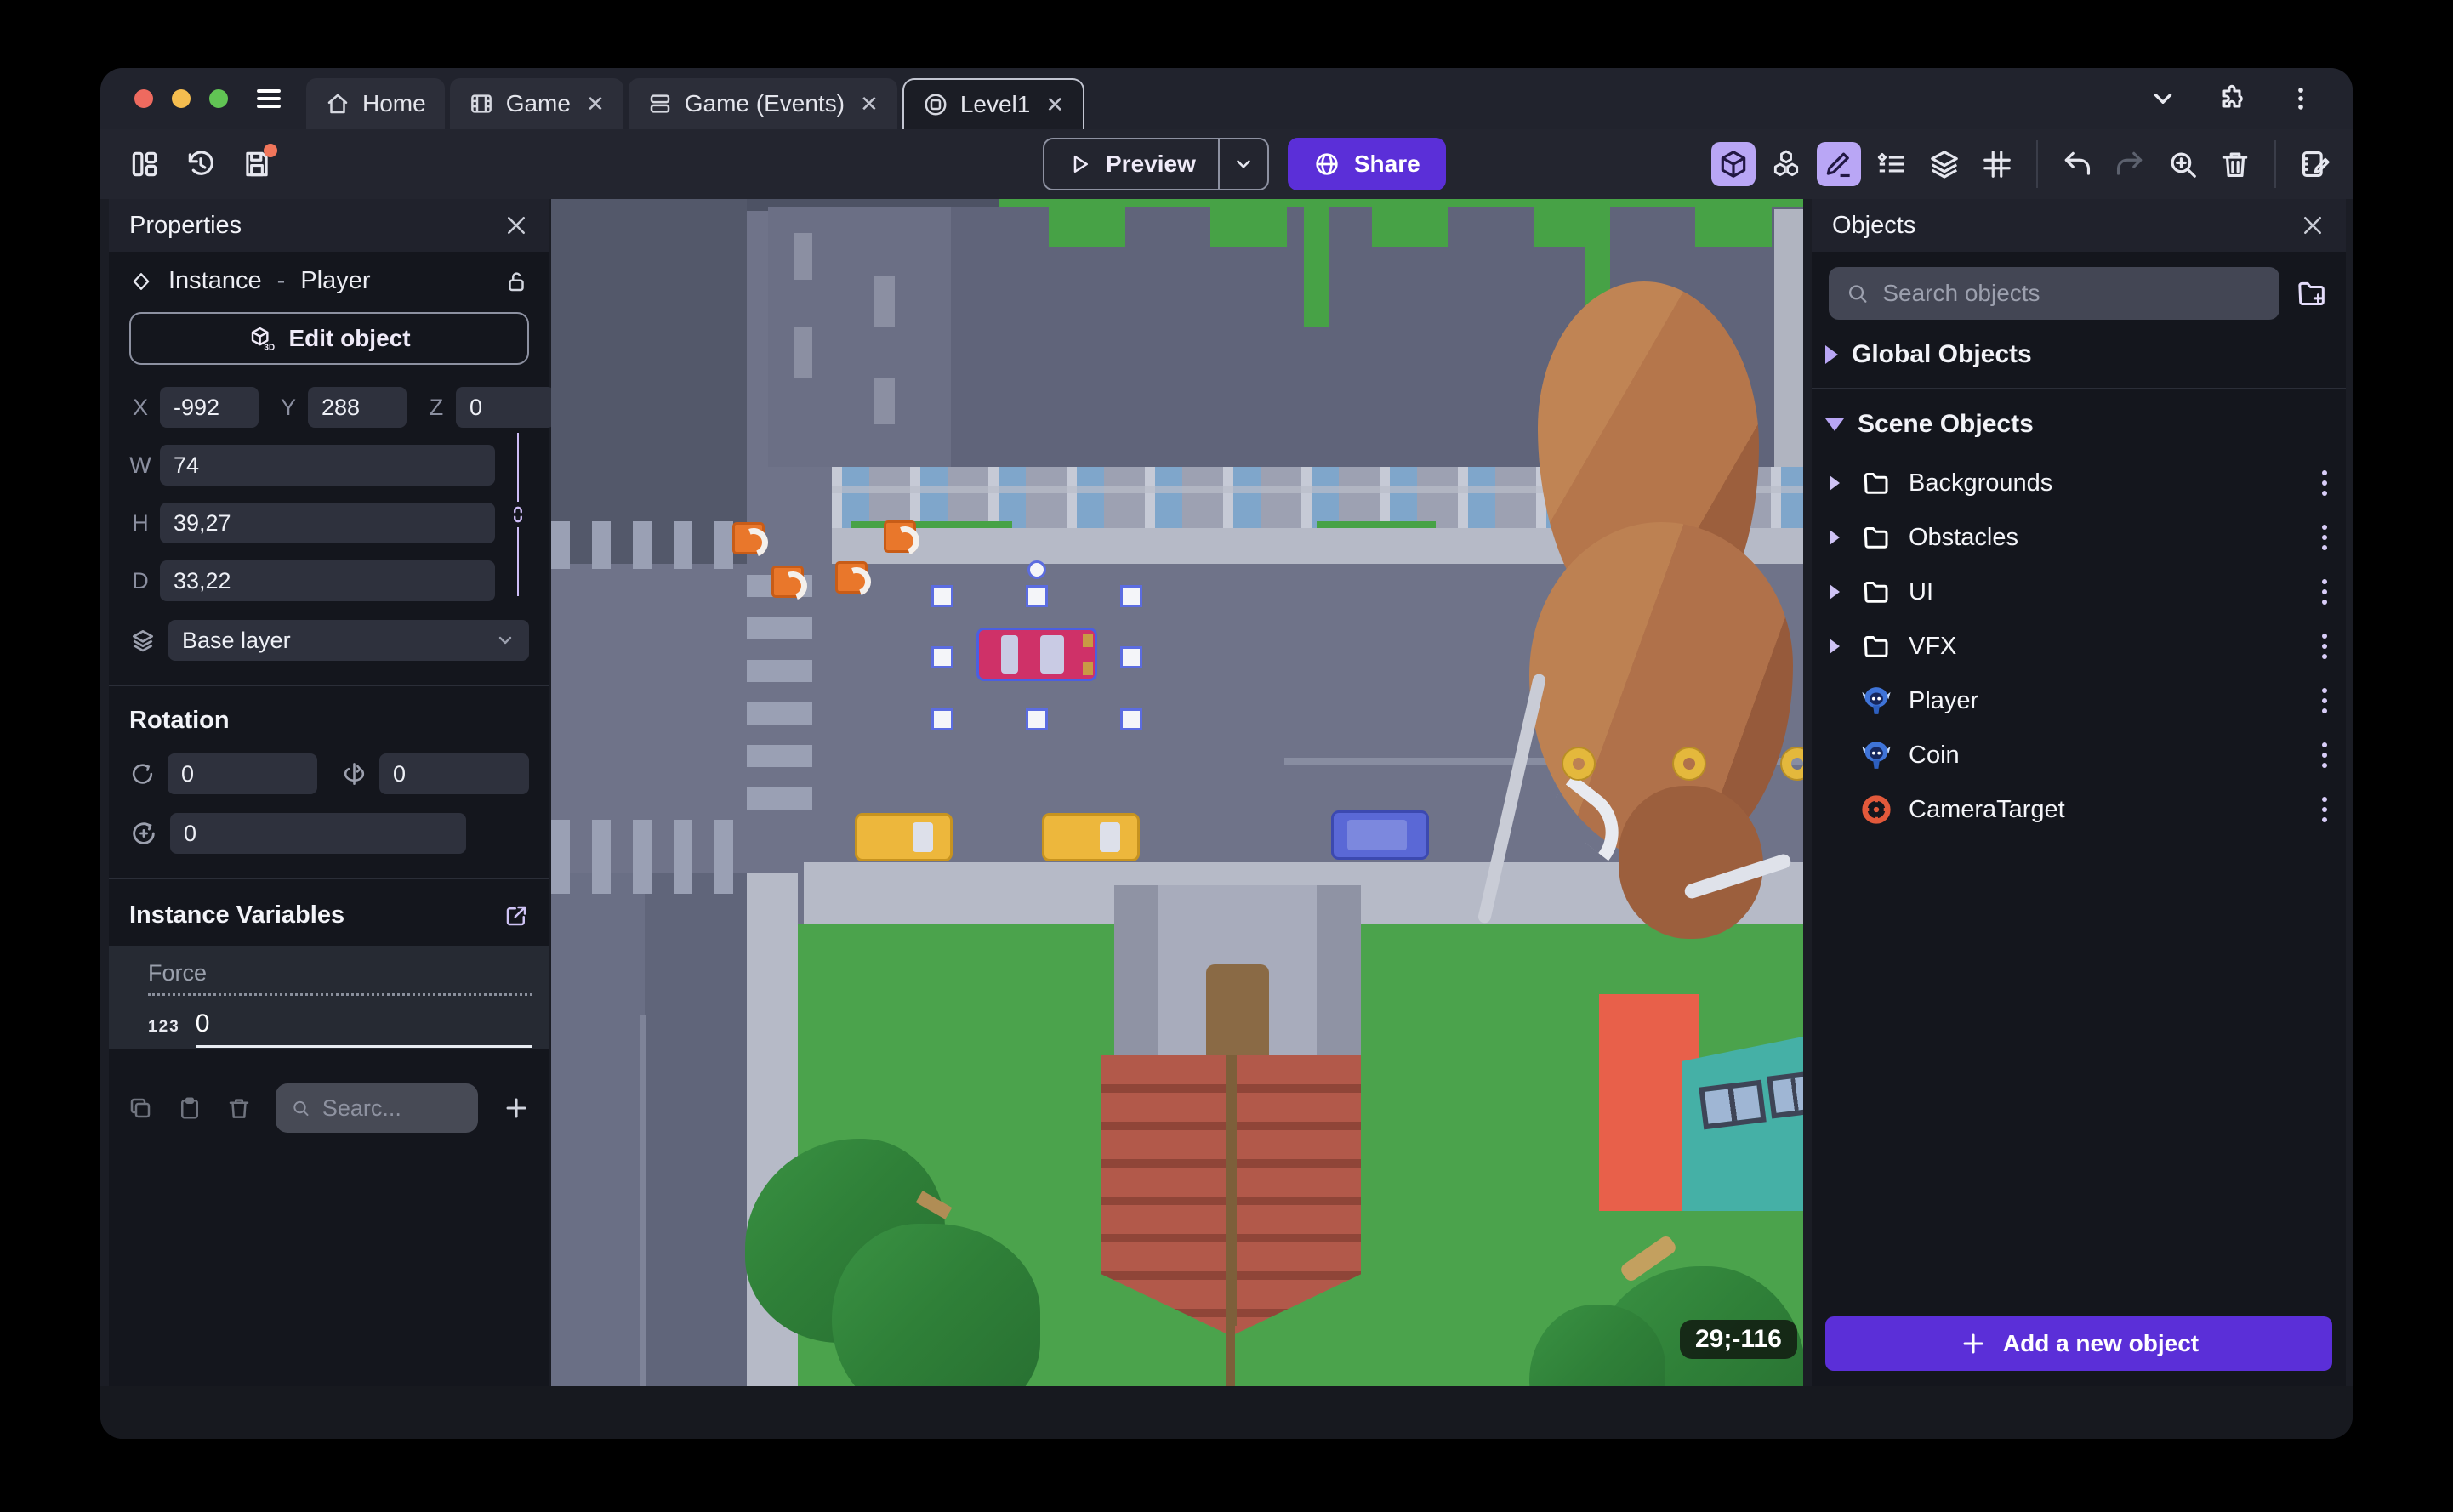 This screenshot has height=1512, width=2453. I want to click on rotation-z-input, so click(318, 833).